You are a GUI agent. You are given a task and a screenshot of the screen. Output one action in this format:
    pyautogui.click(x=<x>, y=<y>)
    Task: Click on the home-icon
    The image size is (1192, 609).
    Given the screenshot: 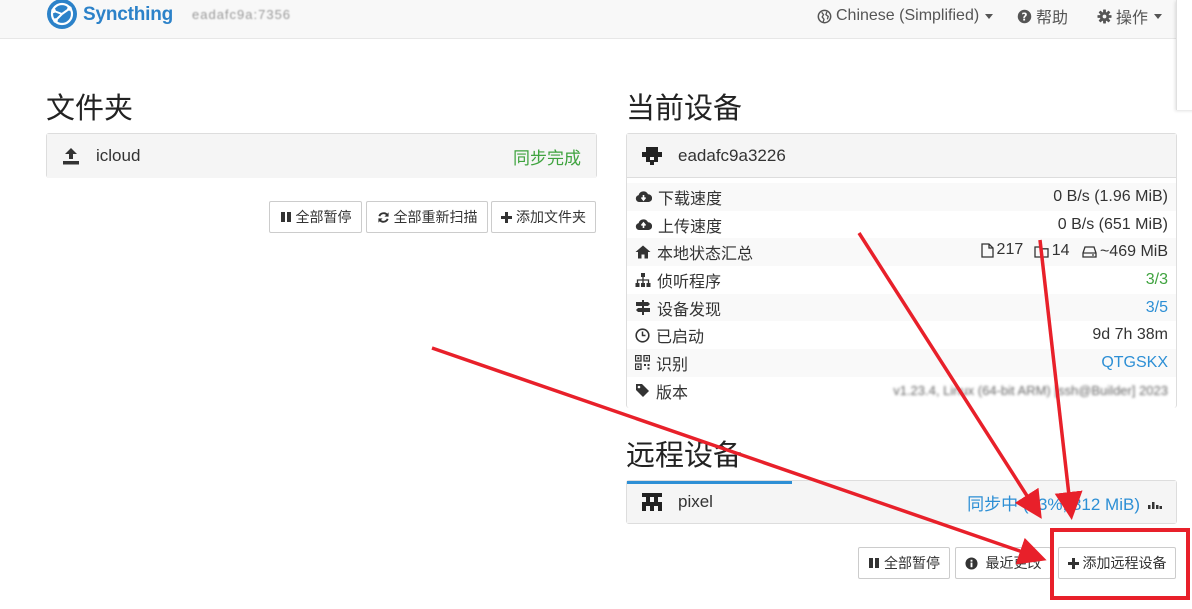 What is the action you would take?
    pyautogui.click(x=643, y=252)
    